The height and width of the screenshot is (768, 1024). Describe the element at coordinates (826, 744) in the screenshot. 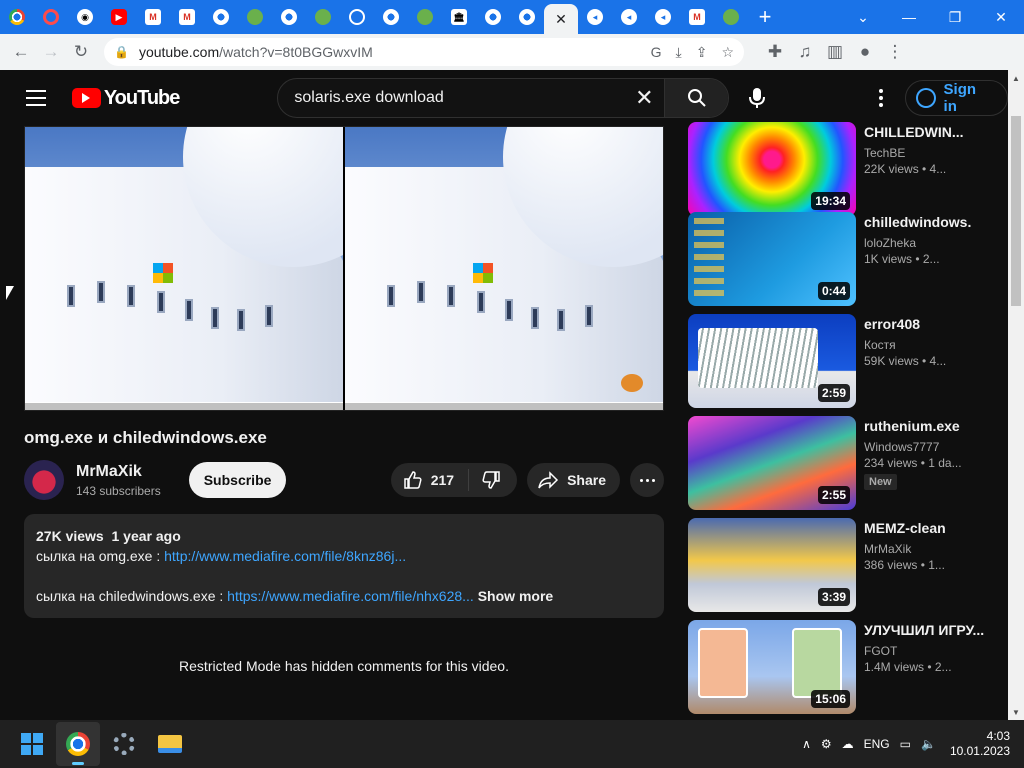

I see `tray-app-icon: ⚙` at that location.